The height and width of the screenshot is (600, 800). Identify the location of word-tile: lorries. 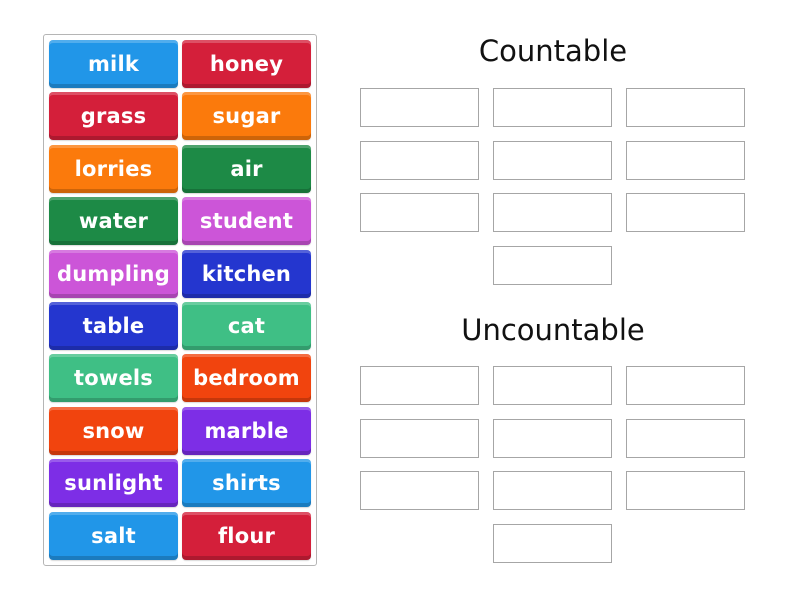
(113, 168).